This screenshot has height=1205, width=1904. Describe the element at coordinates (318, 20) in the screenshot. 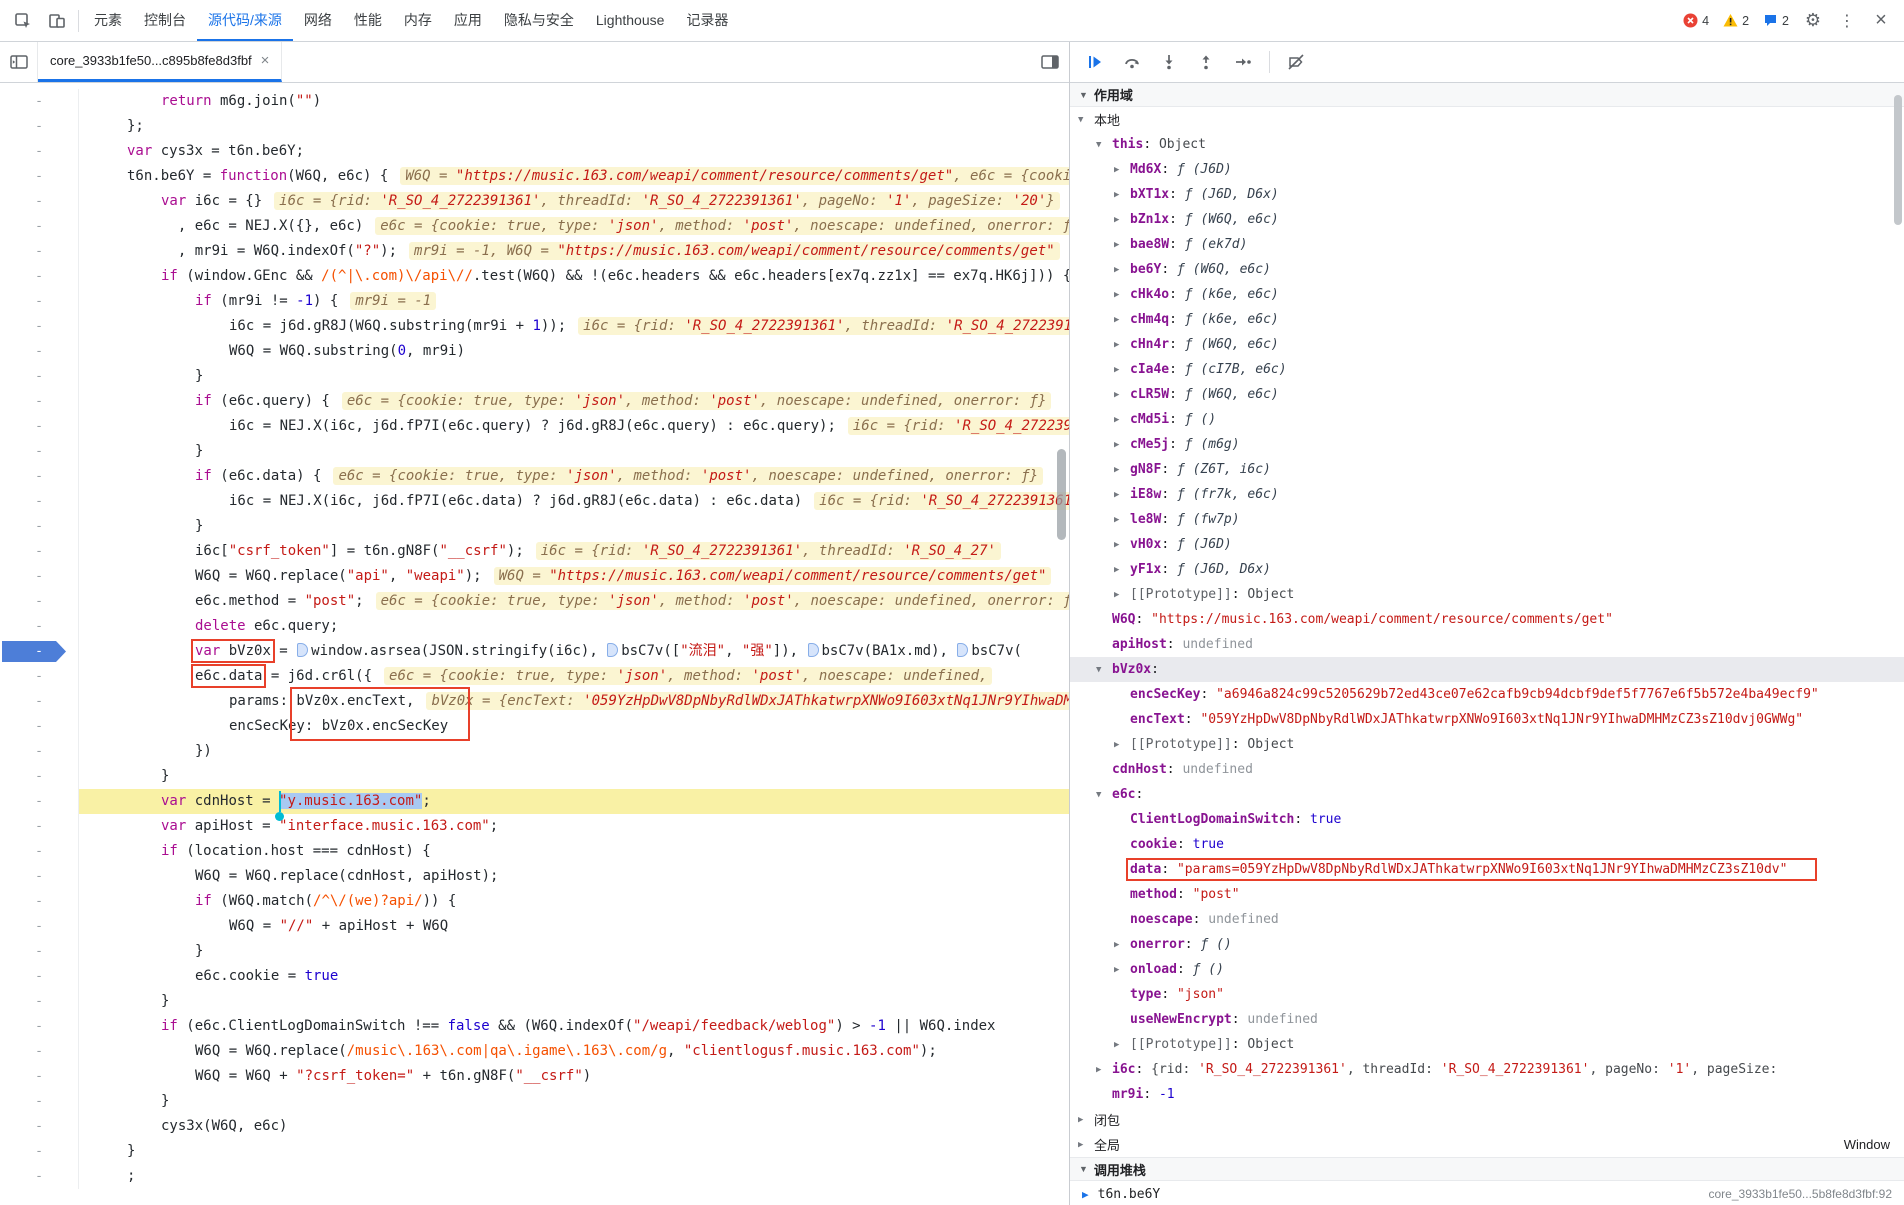

I see `tab-network: 网络` at that location.